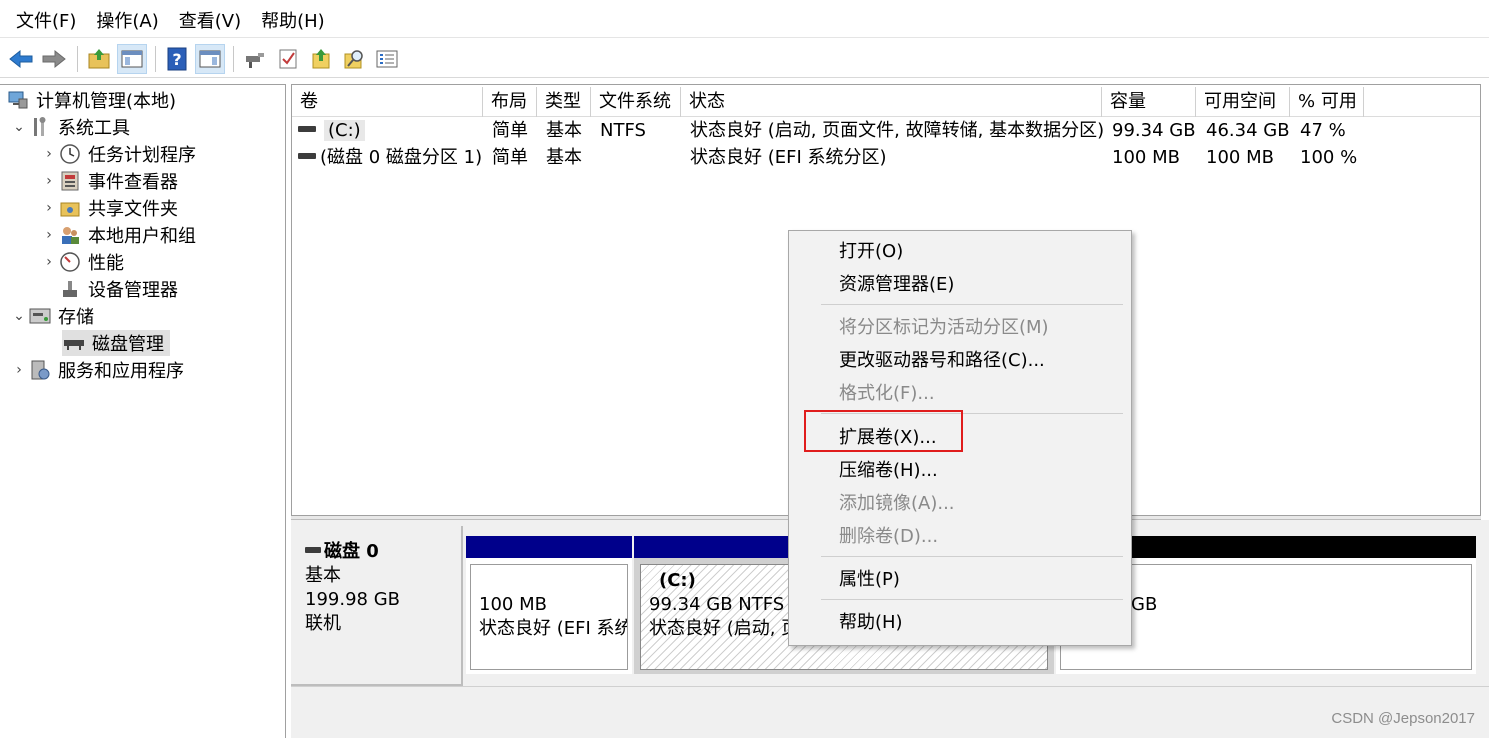 The height and width of the screenshot is (738, 1489). I want to click on users-icon, so click(70, 235).